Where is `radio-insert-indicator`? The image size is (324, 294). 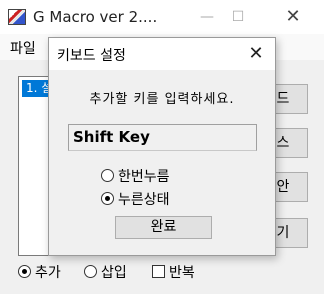 radio-insert-indicator is located at coordinates (90, 271).